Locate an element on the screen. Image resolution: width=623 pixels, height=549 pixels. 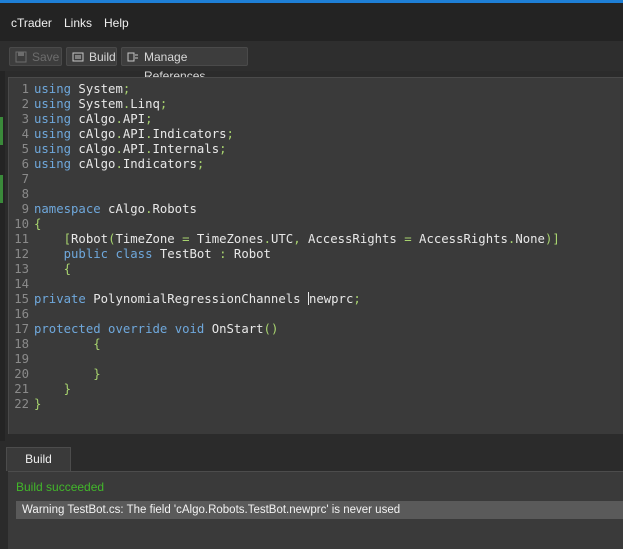
build-button: Build is located at coordinates (91, 56).